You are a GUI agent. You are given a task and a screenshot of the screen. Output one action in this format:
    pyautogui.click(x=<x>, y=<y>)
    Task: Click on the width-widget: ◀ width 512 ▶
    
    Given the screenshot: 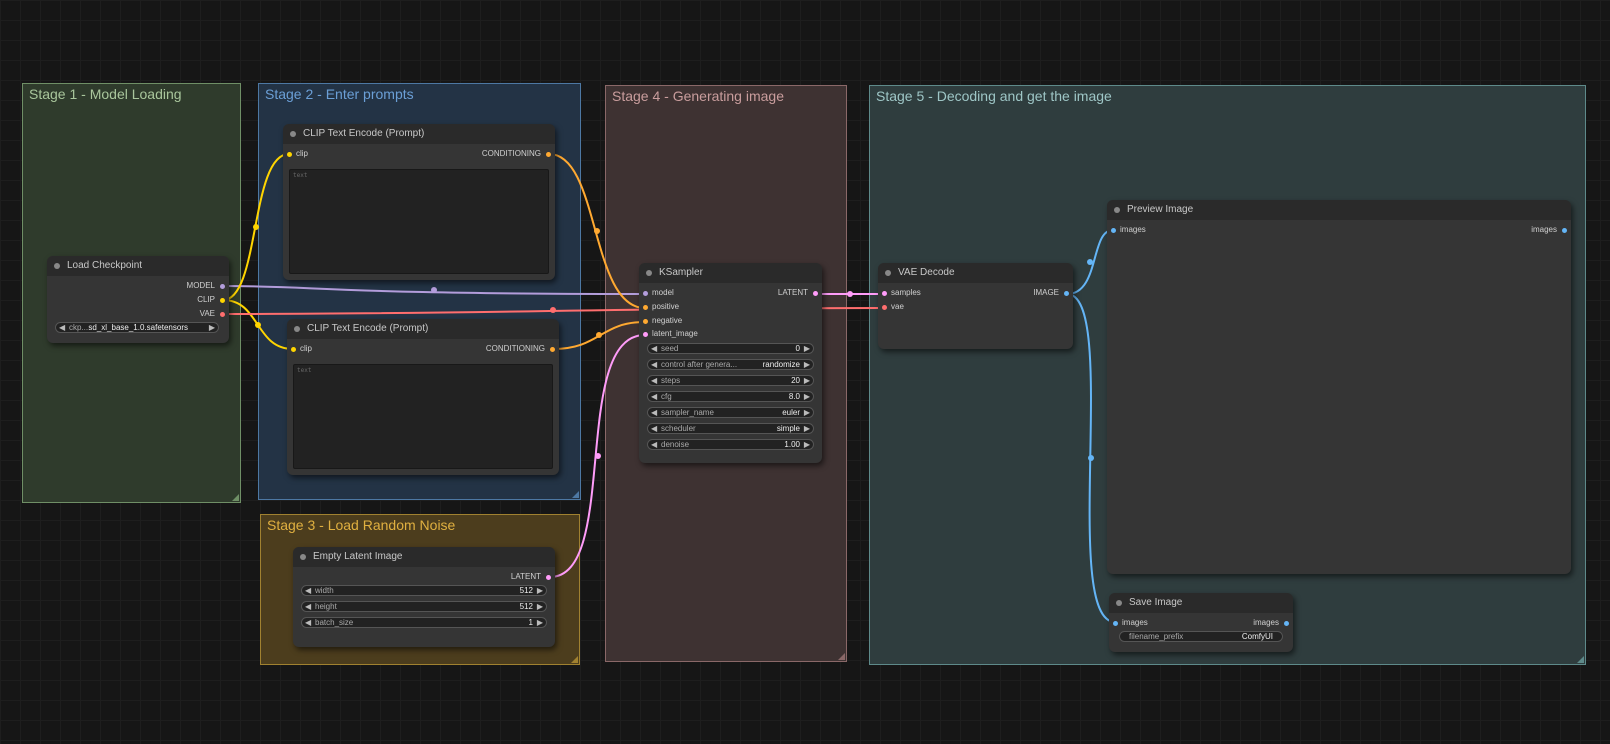 What is the action you would take?
    pyautogui.click(x=424, y=590)
    